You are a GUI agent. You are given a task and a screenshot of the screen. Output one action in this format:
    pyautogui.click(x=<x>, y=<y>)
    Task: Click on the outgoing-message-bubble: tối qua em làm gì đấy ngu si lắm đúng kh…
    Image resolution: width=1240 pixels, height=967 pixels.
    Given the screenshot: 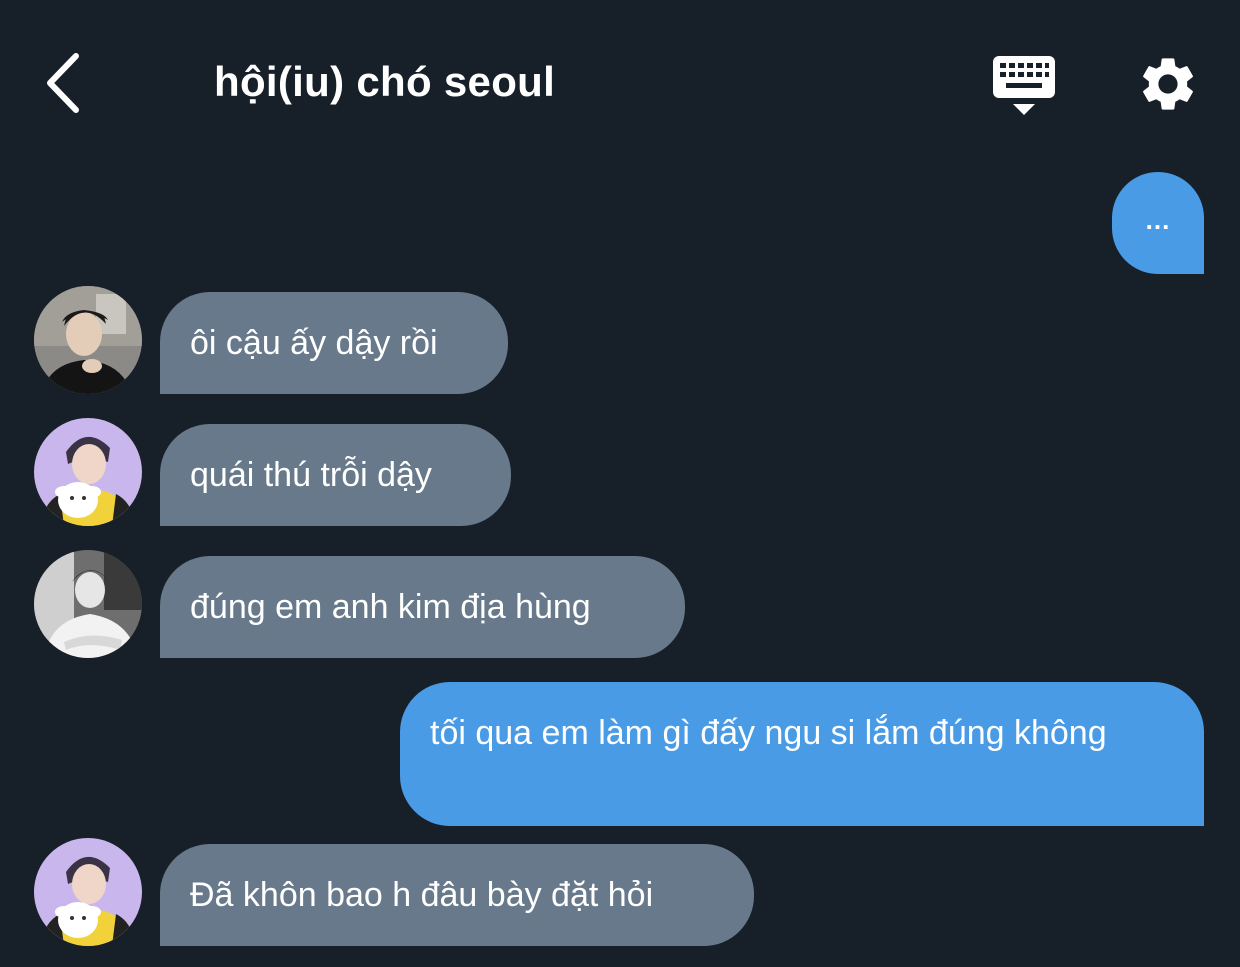 What is the action you would take?
    pyautogui.click(x=802, y=754)
    